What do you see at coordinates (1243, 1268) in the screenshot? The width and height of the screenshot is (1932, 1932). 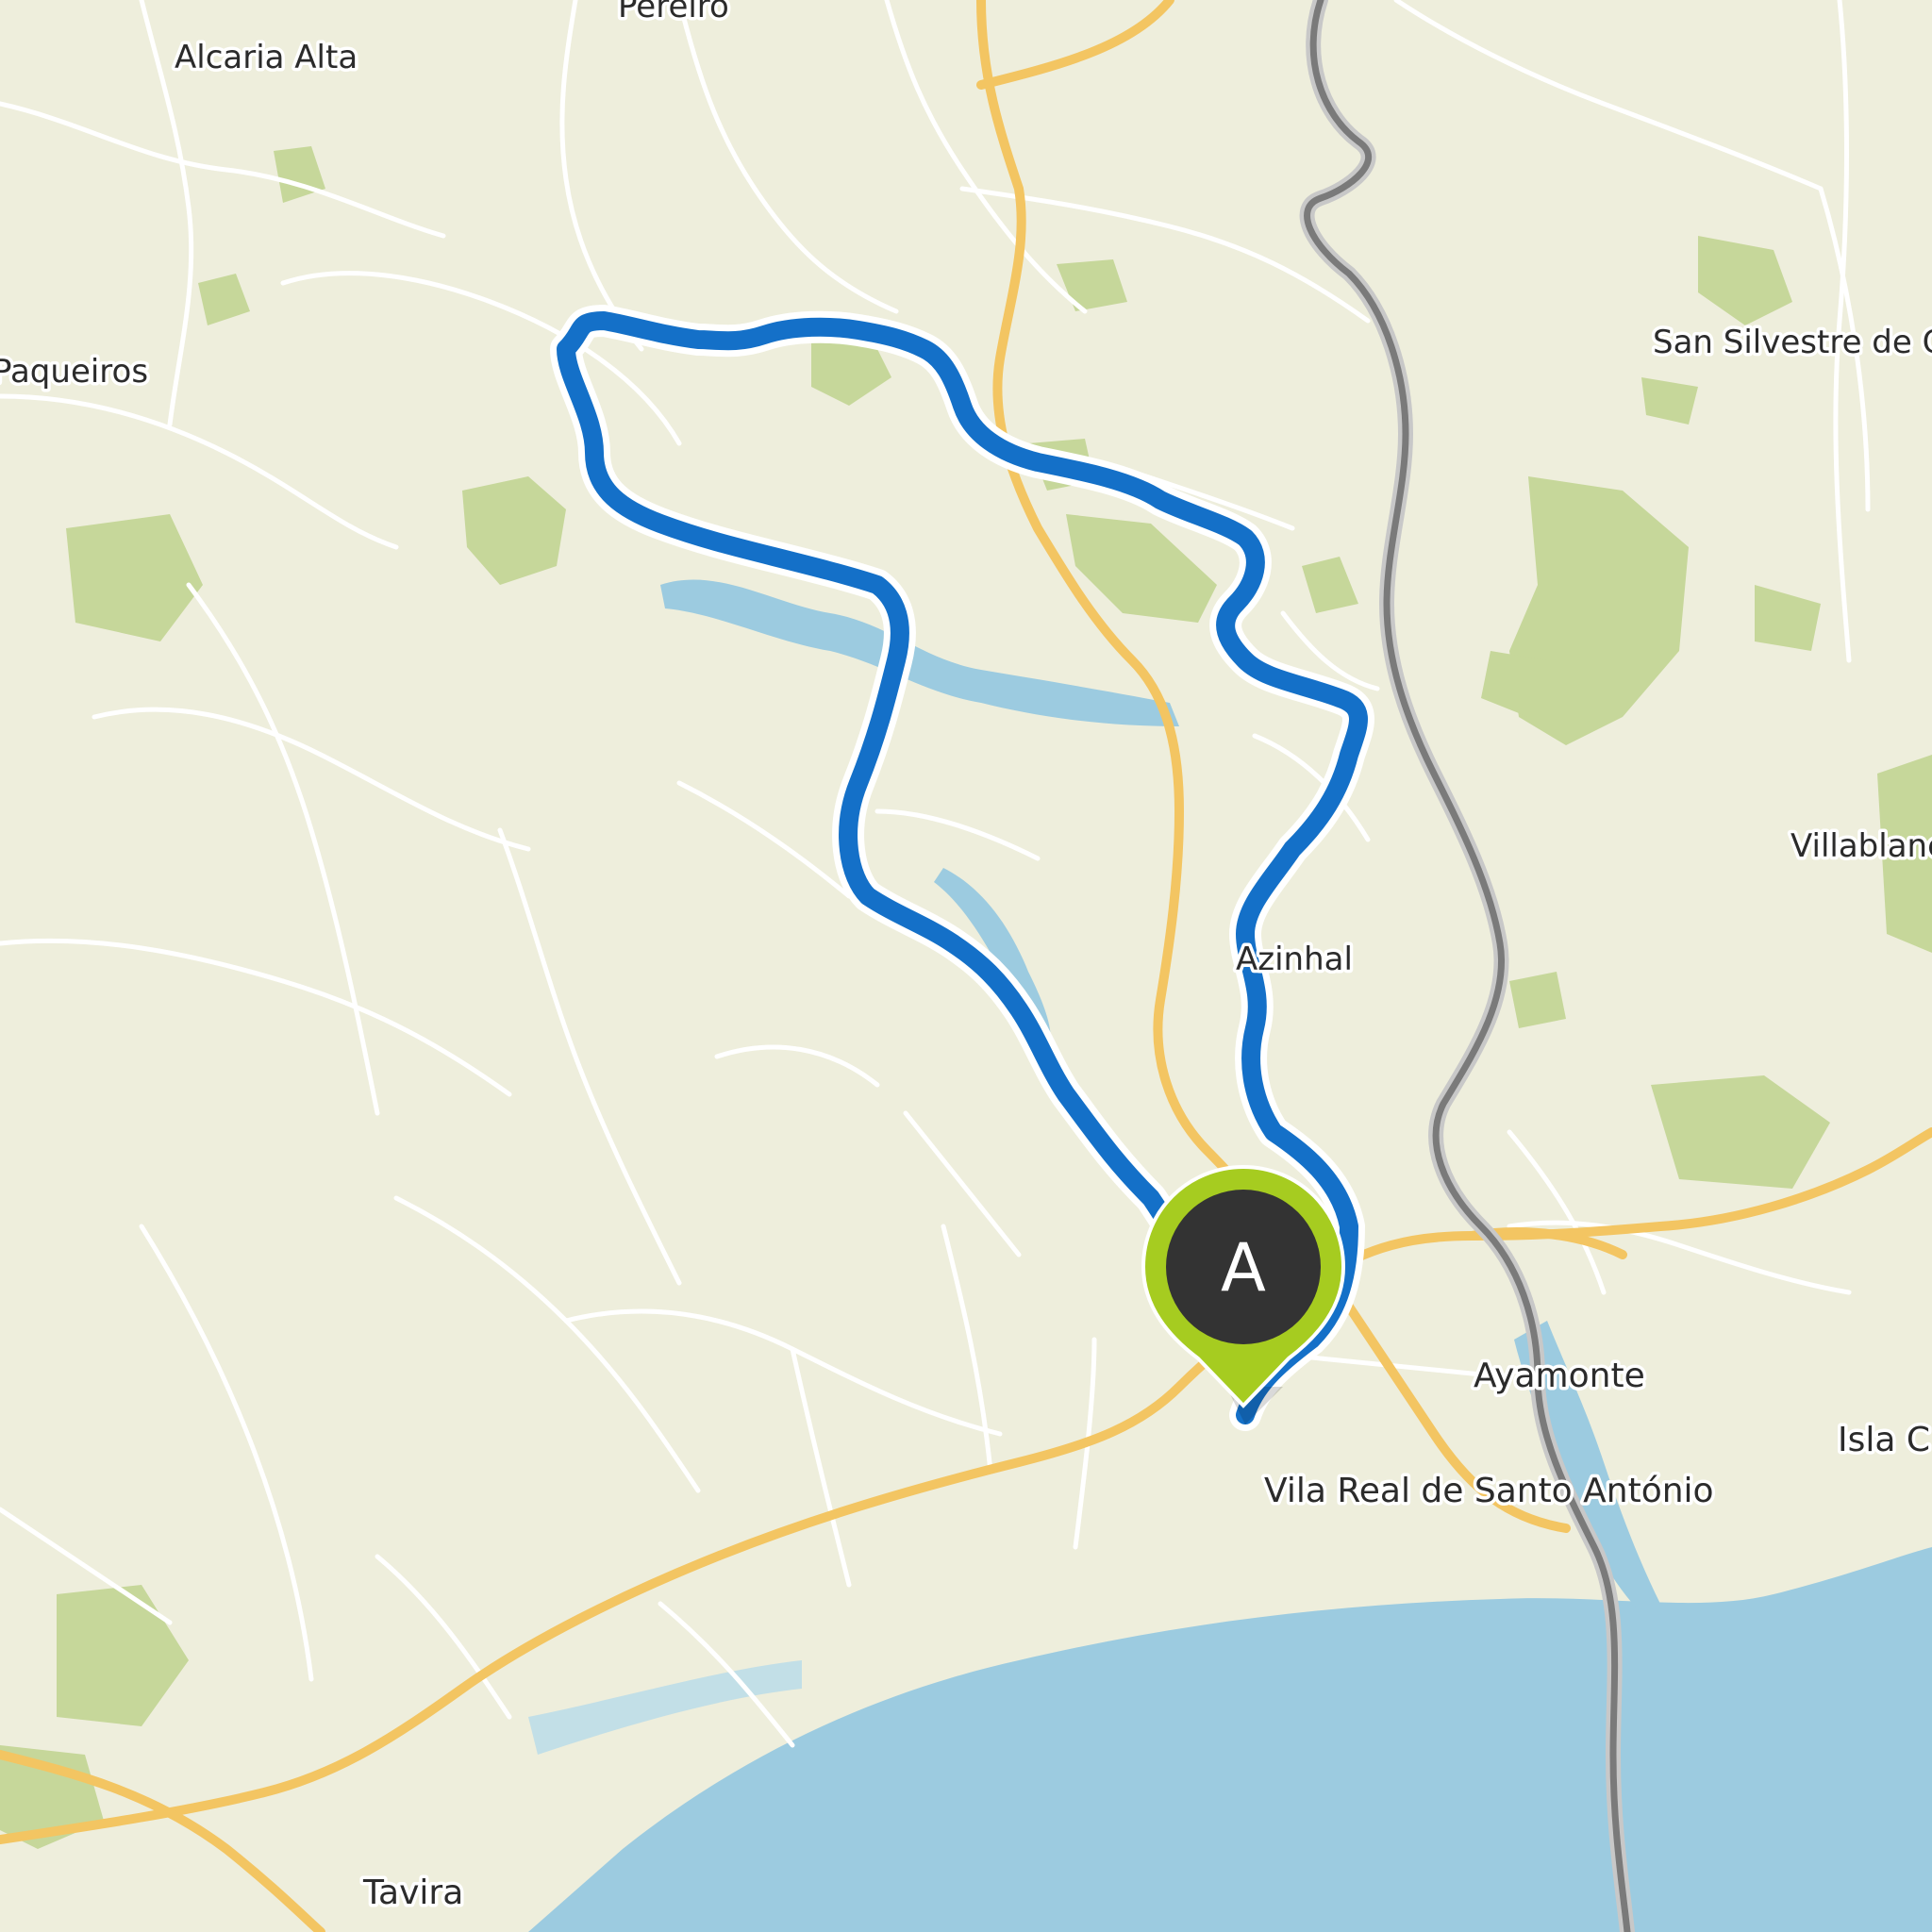 I see `marker-letter: A` at bounding box center [1243, 1268].